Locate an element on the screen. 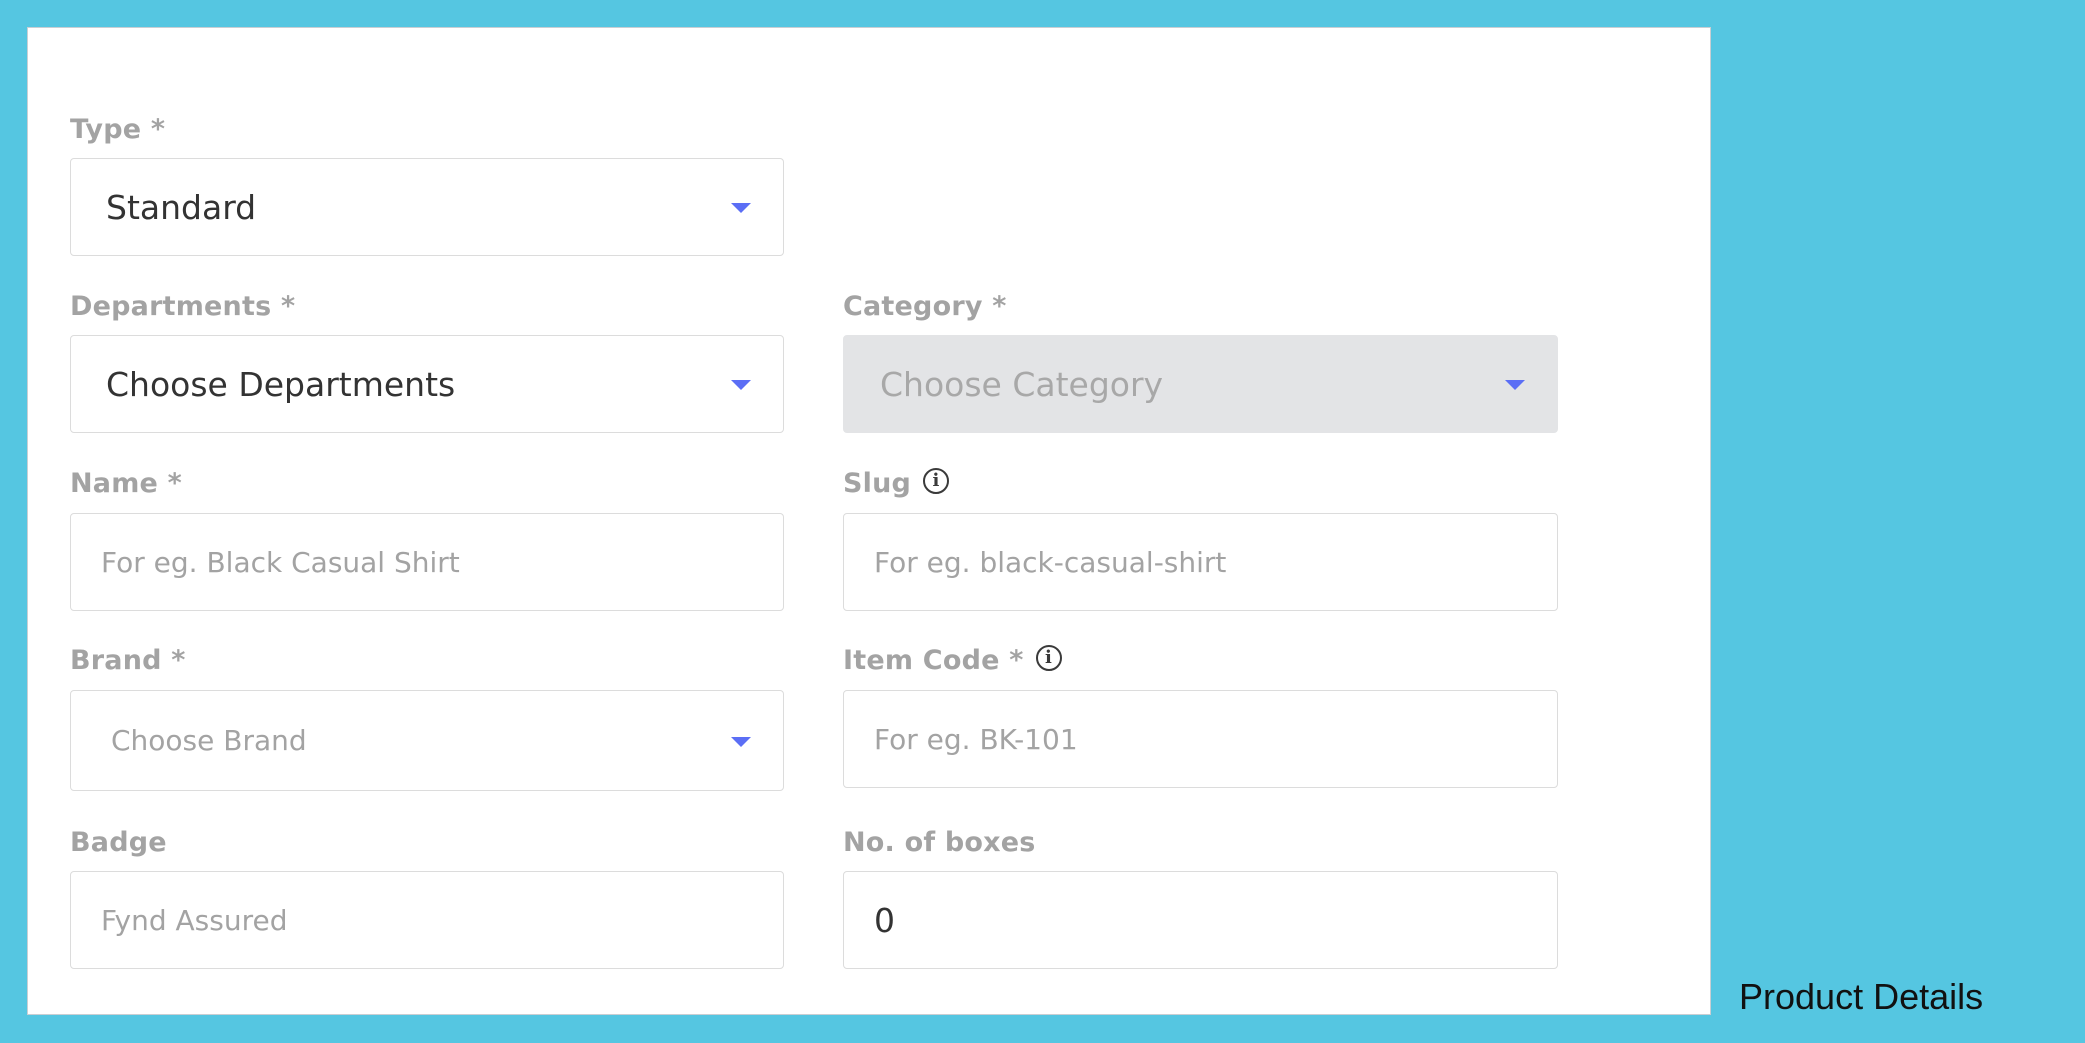 The image size is (2085, 1043). badge-input: Fynd Assured is located at coordinates (427, 920).